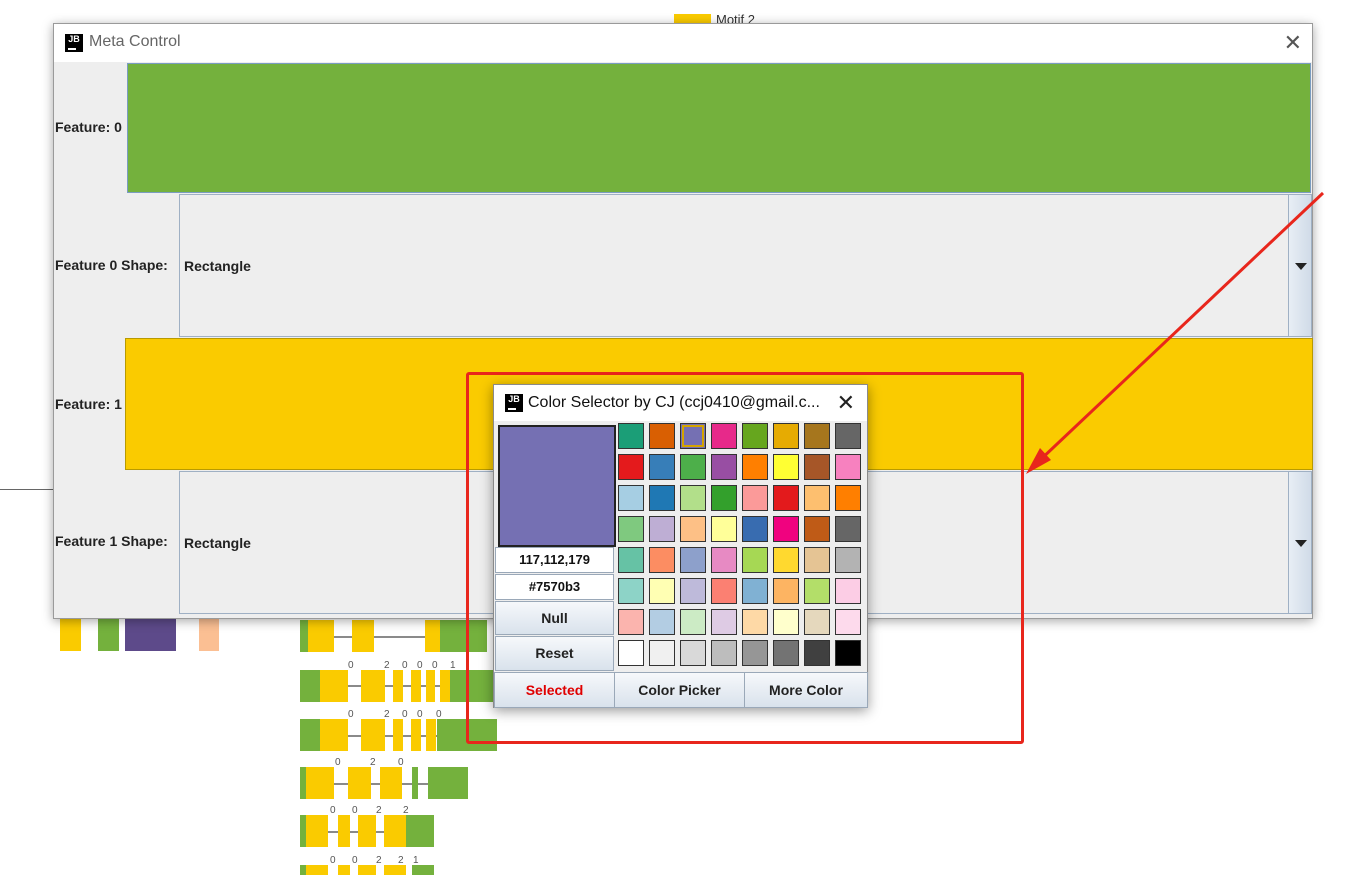 The height and width of the screenshot is (875, 1360). I want to click on selected-button: Selected, so click(554, 690).